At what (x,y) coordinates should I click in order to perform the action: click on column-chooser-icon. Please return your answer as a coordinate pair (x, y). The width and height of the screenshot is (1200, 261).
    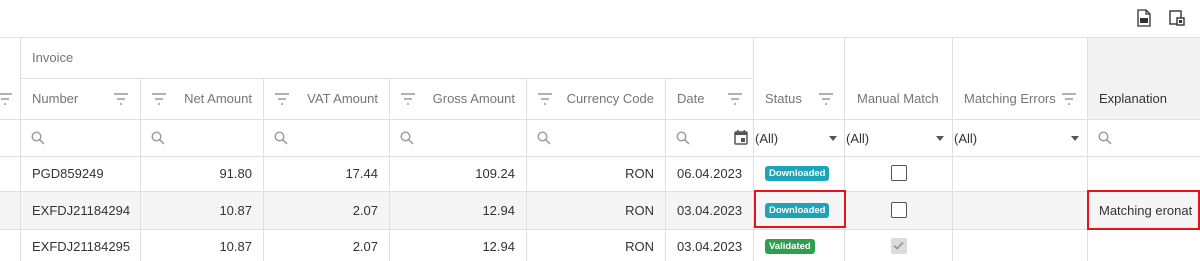
    Looking at the image, I should click on (1177, 18).